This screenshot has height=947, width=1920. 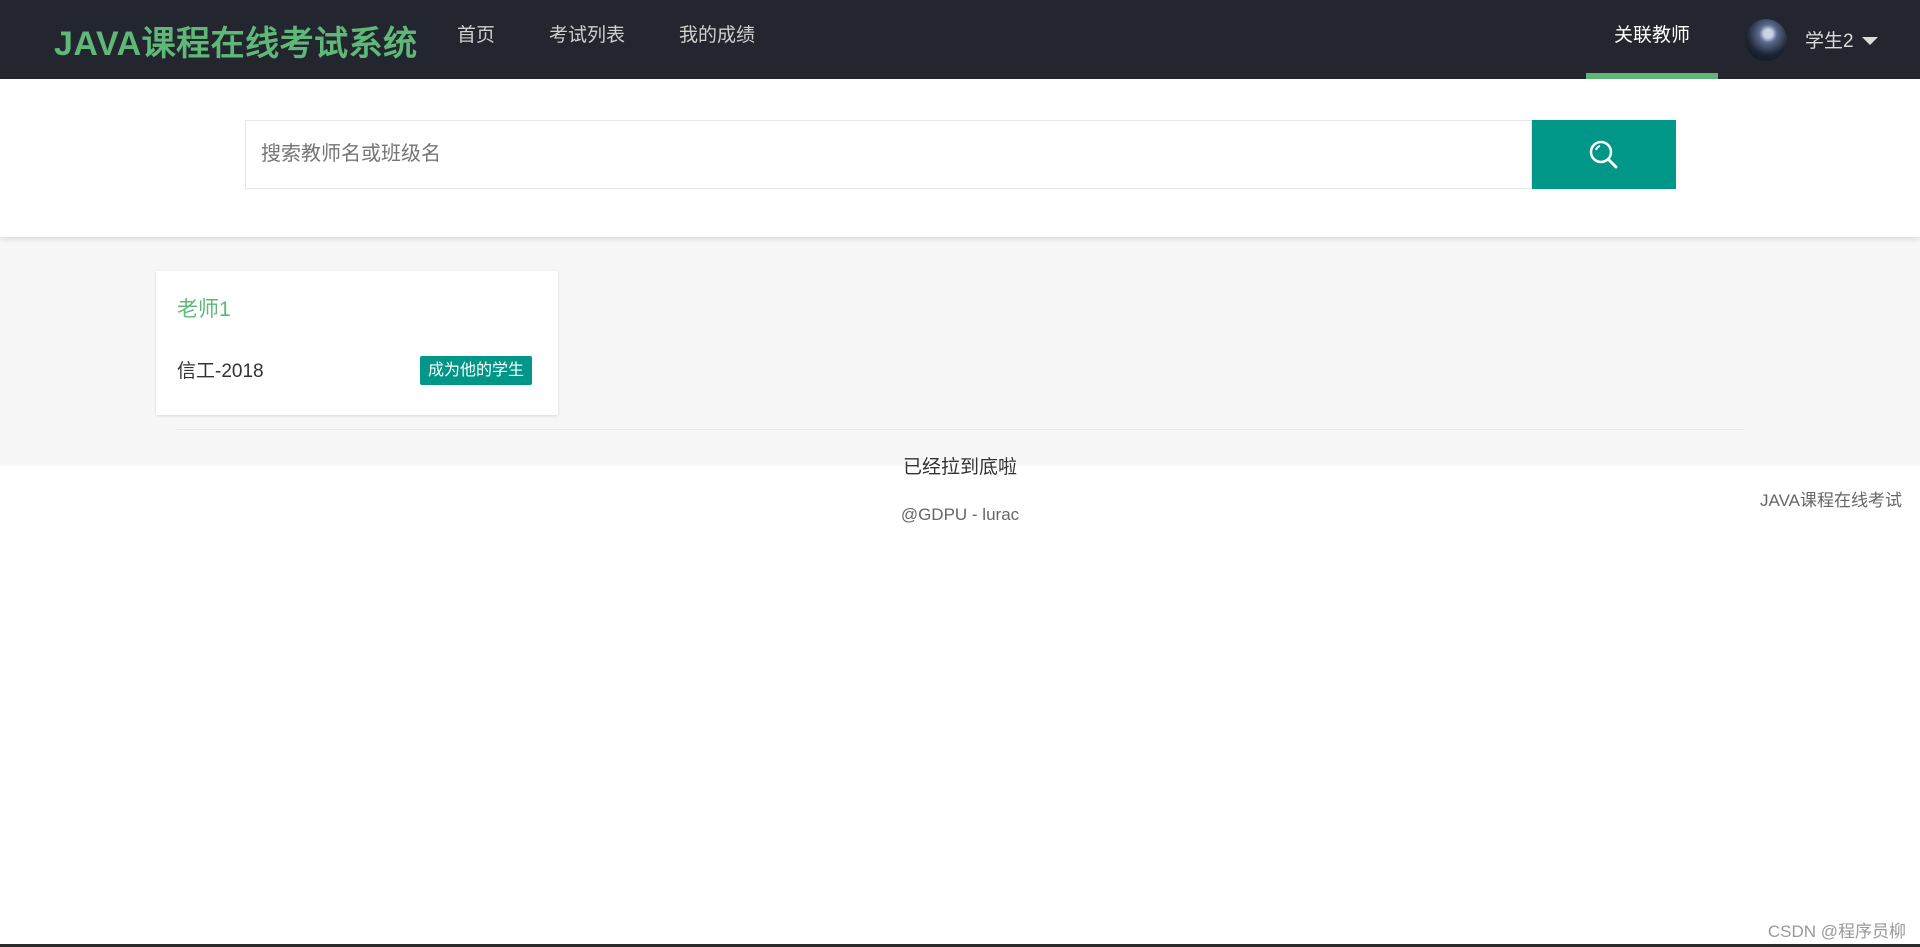 I want to click on teacher-card: 老师1 信工-2018 成为他的学生, so click(x=357, y=343).